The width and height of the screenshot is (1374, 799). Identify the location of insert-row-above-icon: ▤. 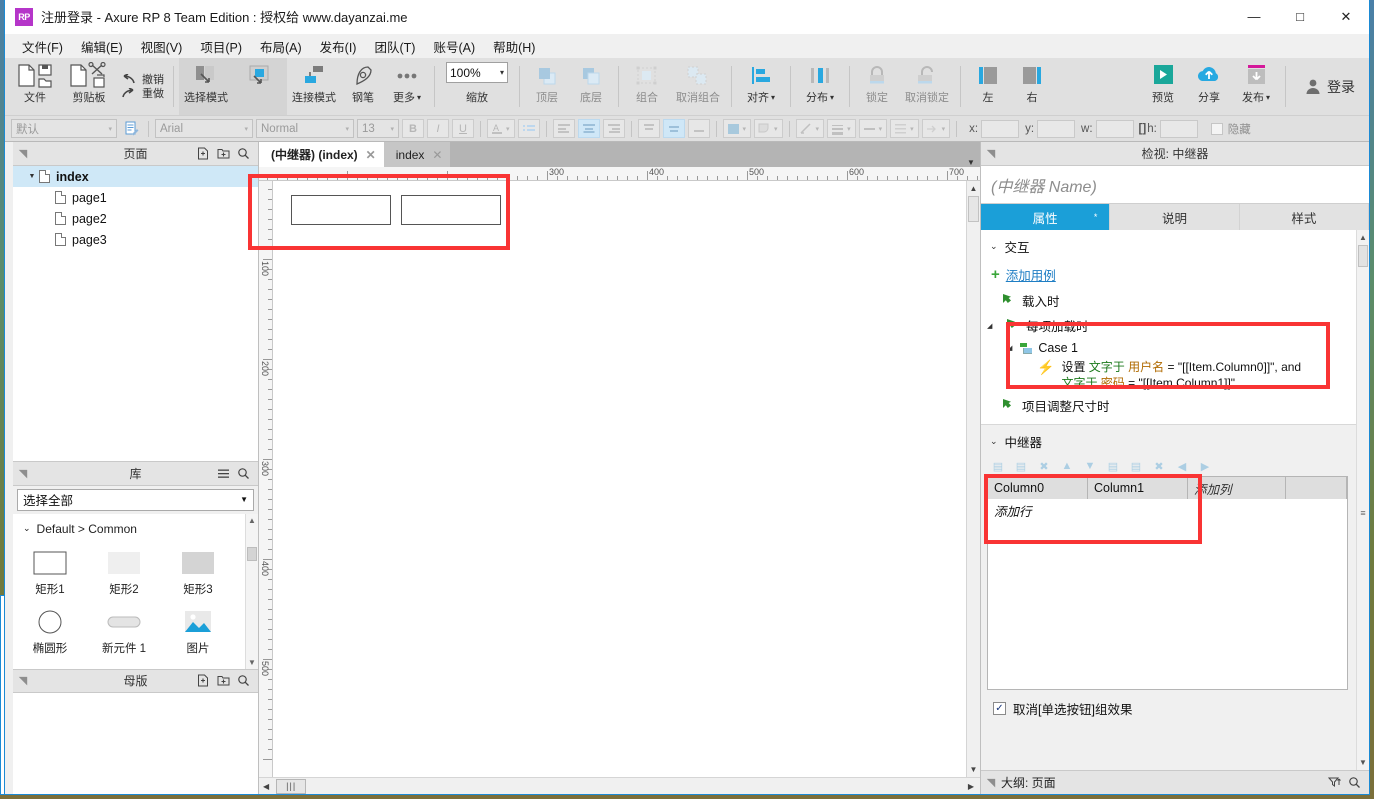
(1113, 466).